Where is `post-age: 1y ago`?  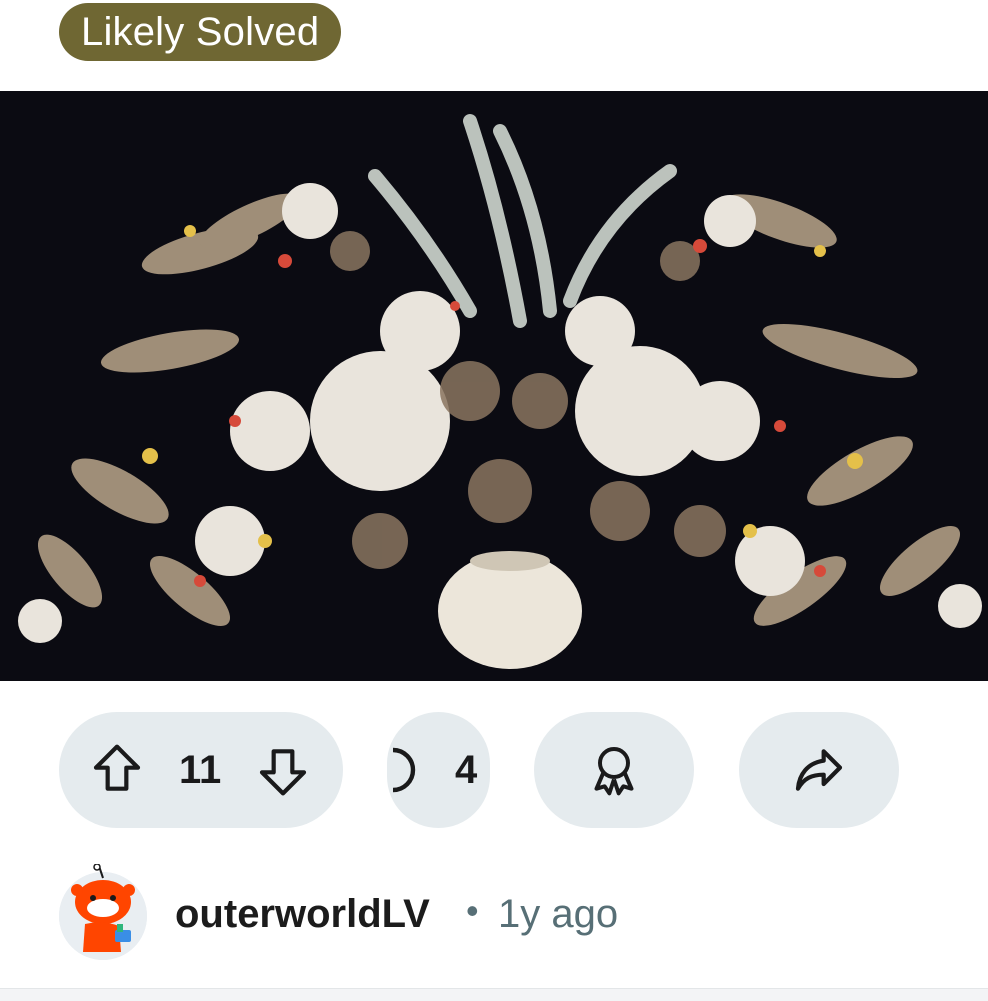
post-age: 1y ago is located at coordinates (558, 914).